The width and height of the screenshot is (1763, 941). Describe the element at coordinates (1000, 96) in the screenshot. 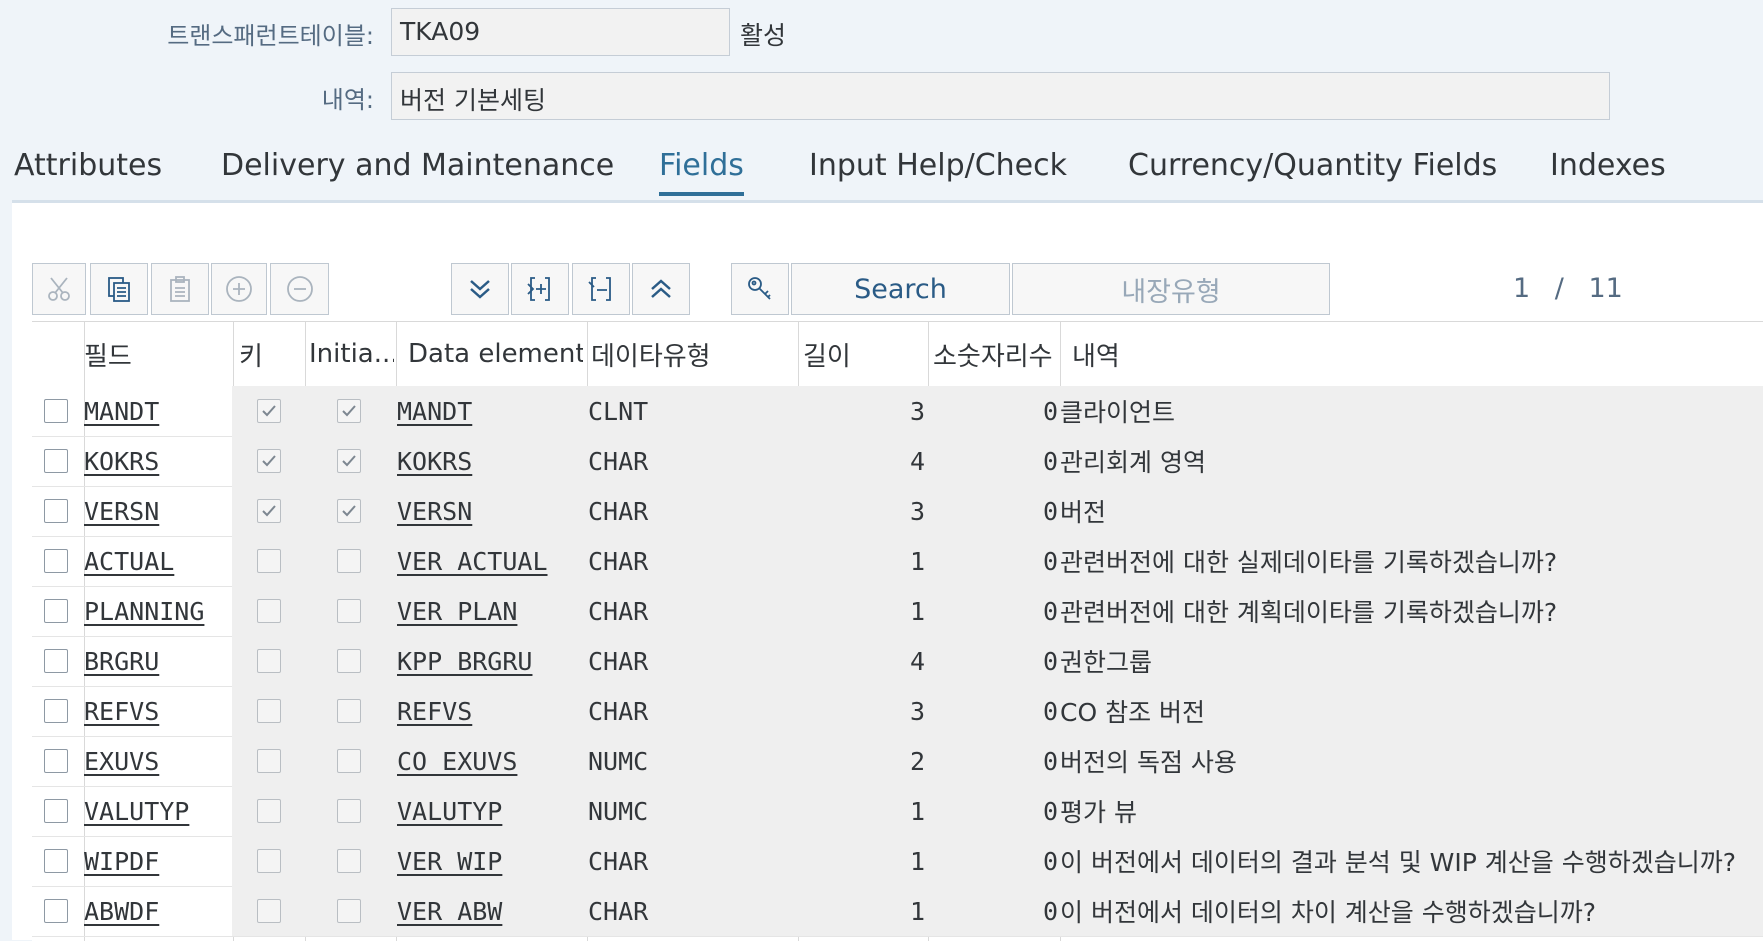

I see `description-field: 버전 기본세팅` at that location.